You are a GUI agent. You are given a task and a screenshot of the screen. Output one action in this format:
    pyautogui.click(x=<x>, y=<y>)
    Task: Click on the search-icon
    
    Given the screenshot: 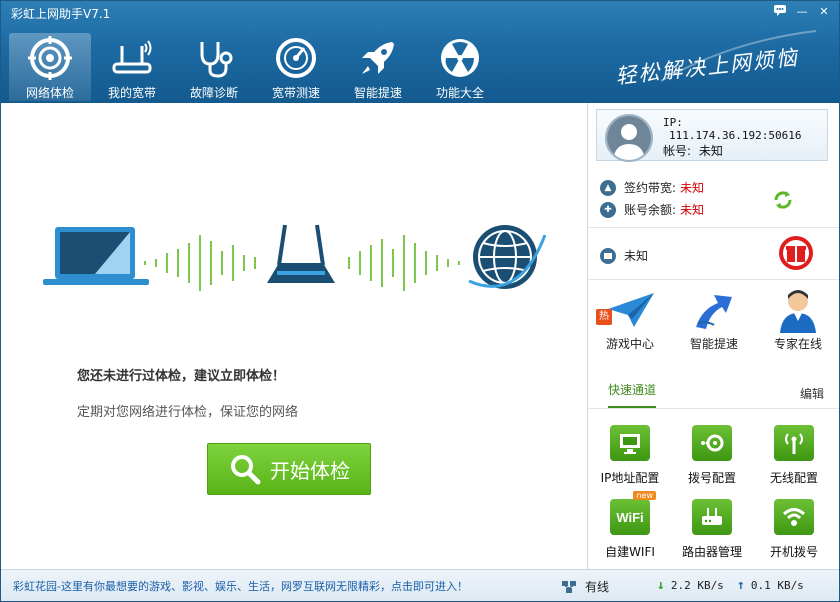 What is the action you would take?
    pyautogui.click(x=246, y=470)
    